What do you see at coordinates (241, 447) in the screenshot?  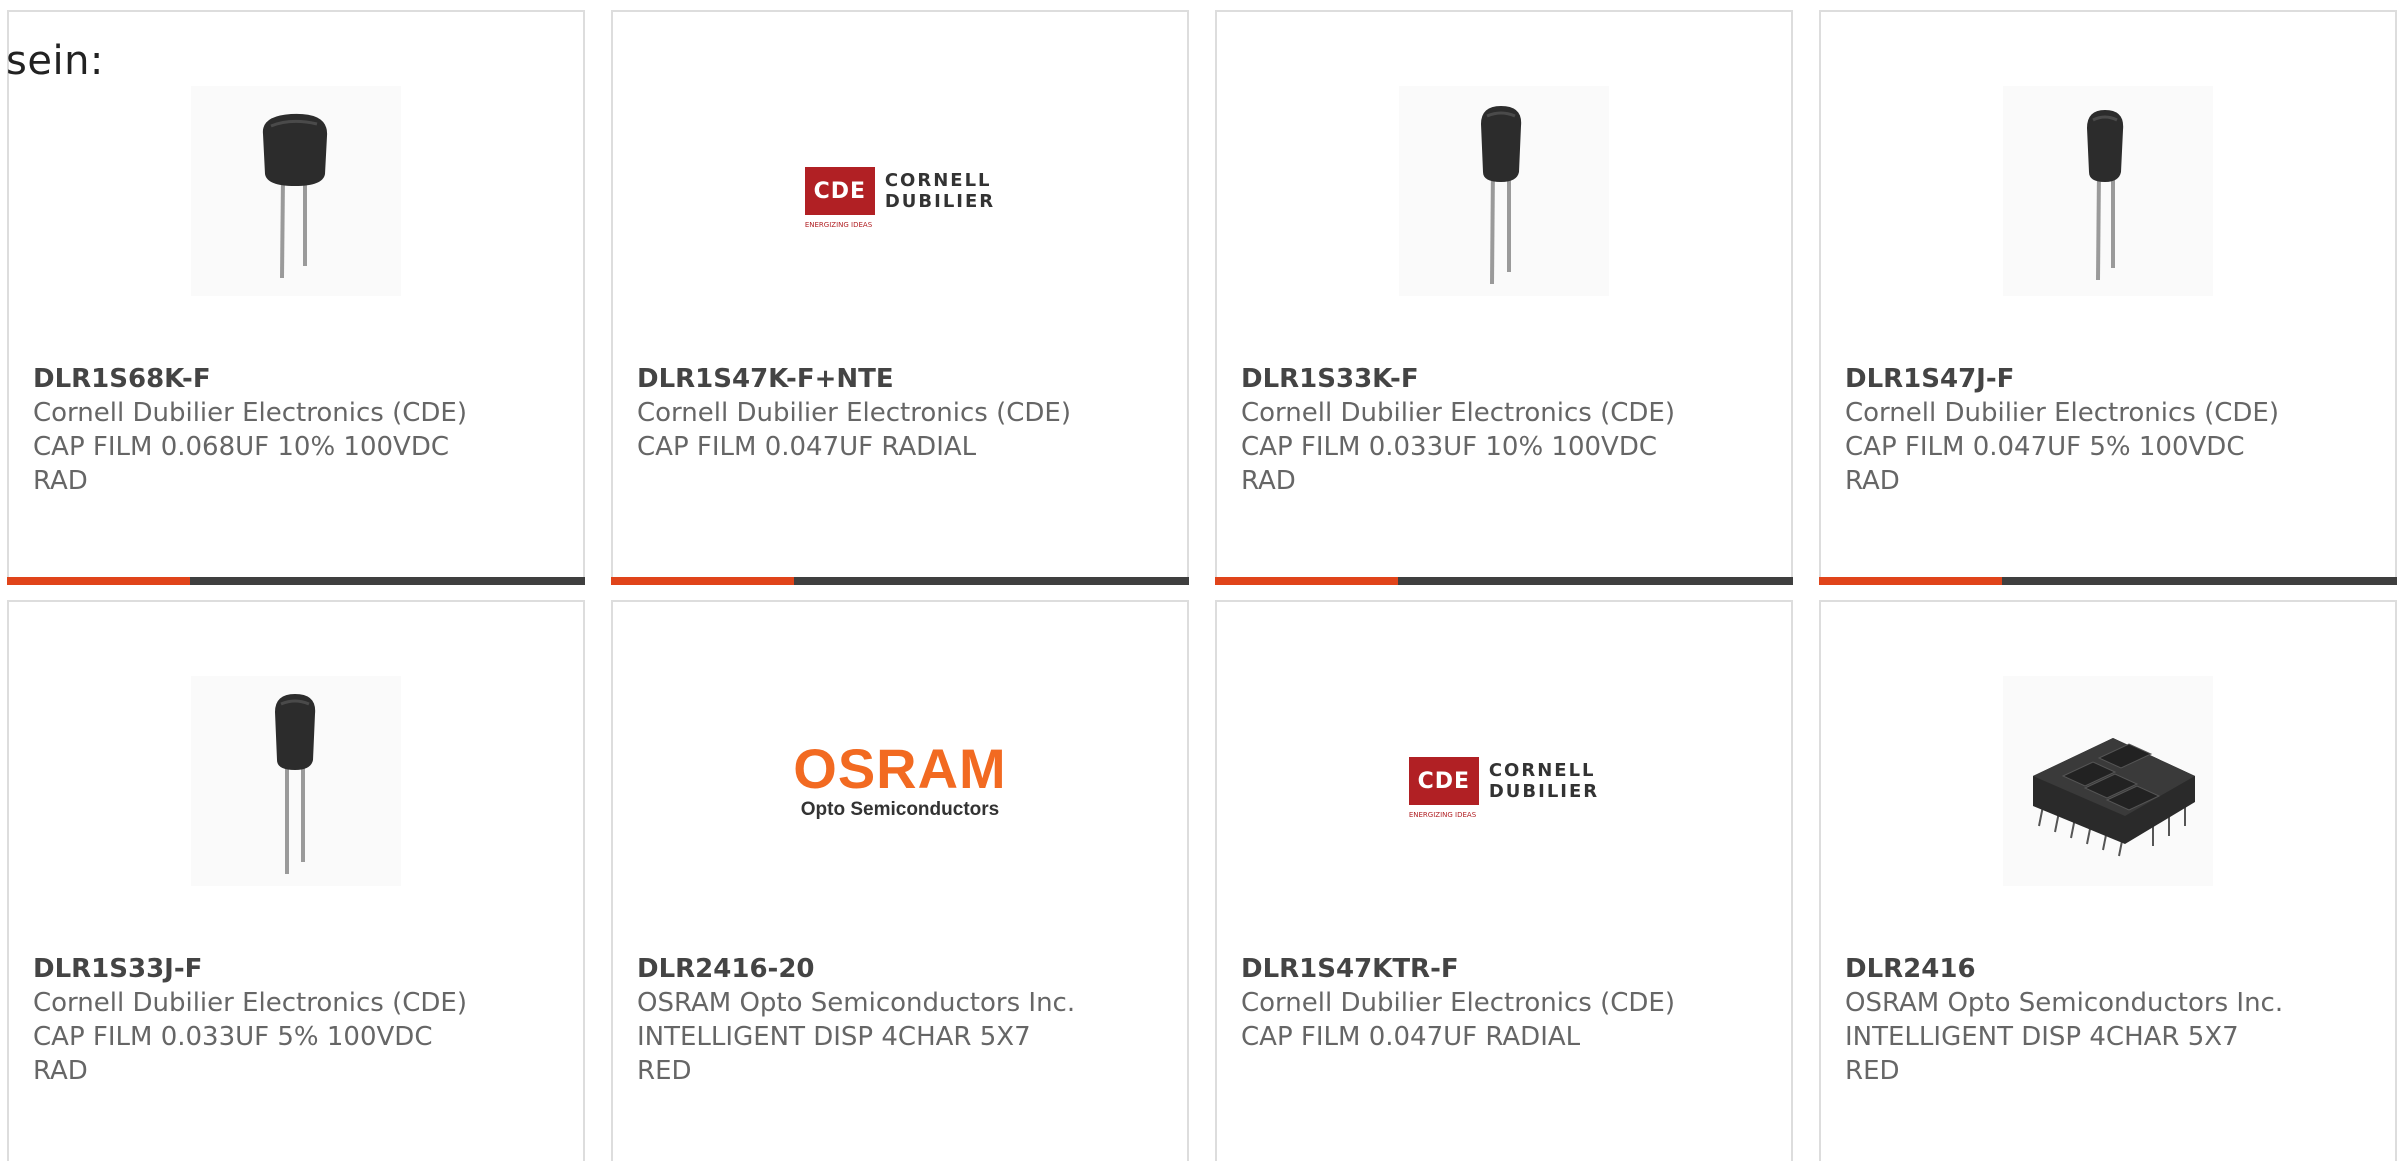 I see `description-line1: CAP FILM 0.068UF 10% 100VDC` at bounding box center [241, 447].